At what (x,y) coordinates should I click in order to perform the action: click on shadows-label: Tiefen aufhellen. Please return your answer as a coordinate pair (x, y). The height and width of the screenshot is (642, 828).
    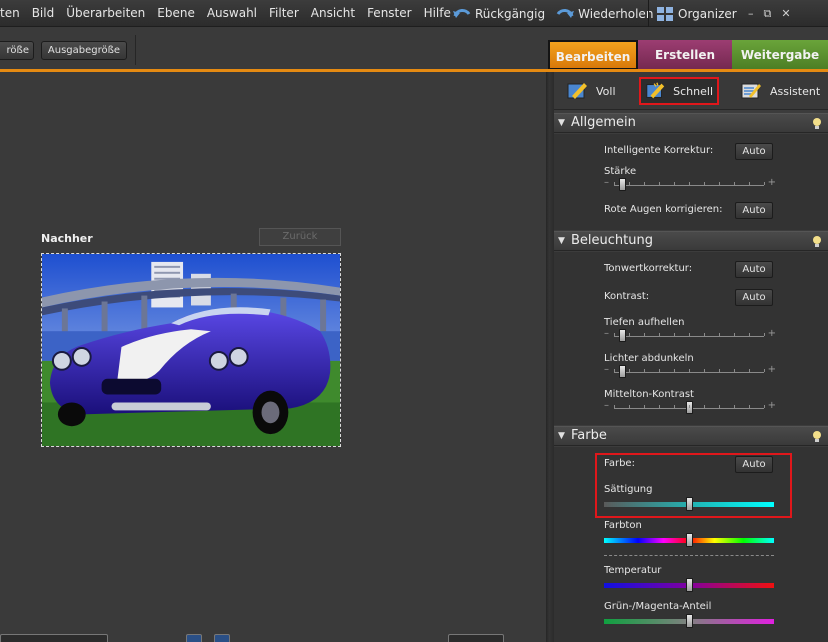
    Looking at the image, I should click on (644, 322).